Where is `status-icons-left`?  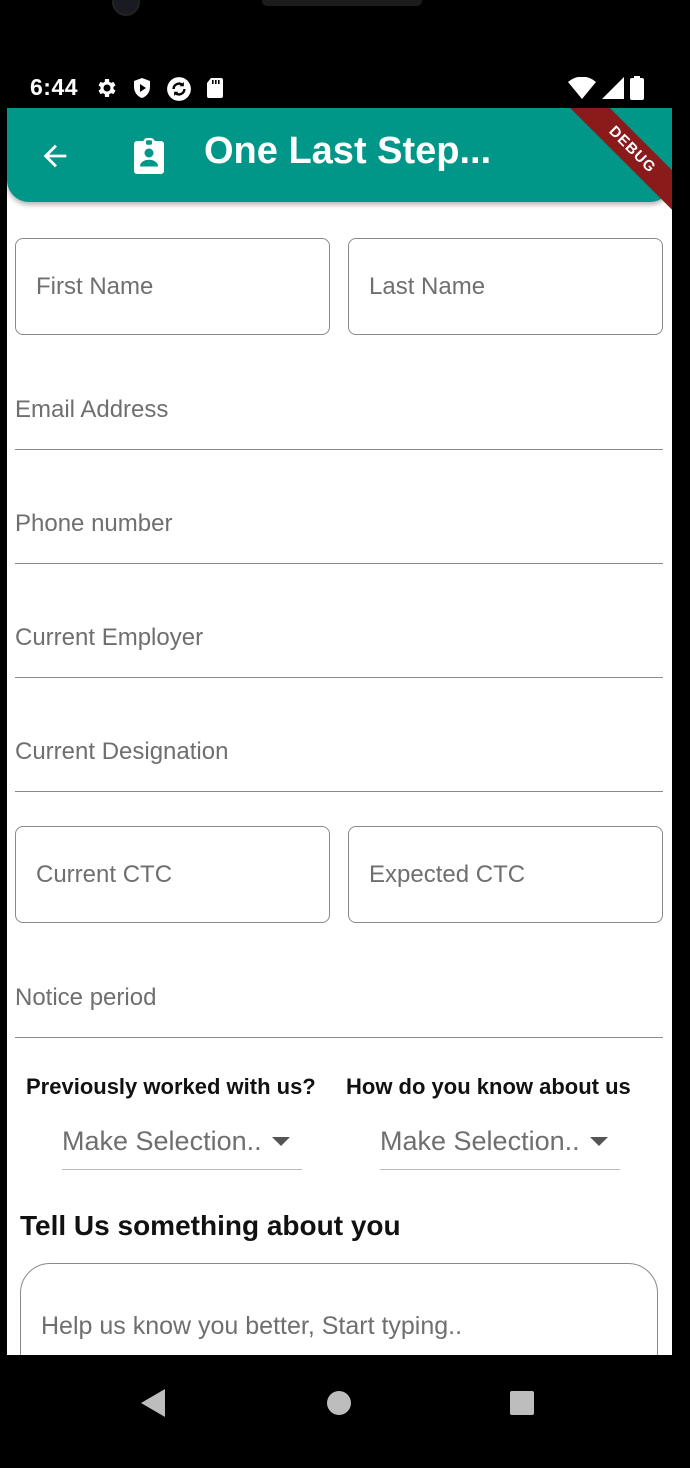 status-icons-left is located at coordinates (160, 89).